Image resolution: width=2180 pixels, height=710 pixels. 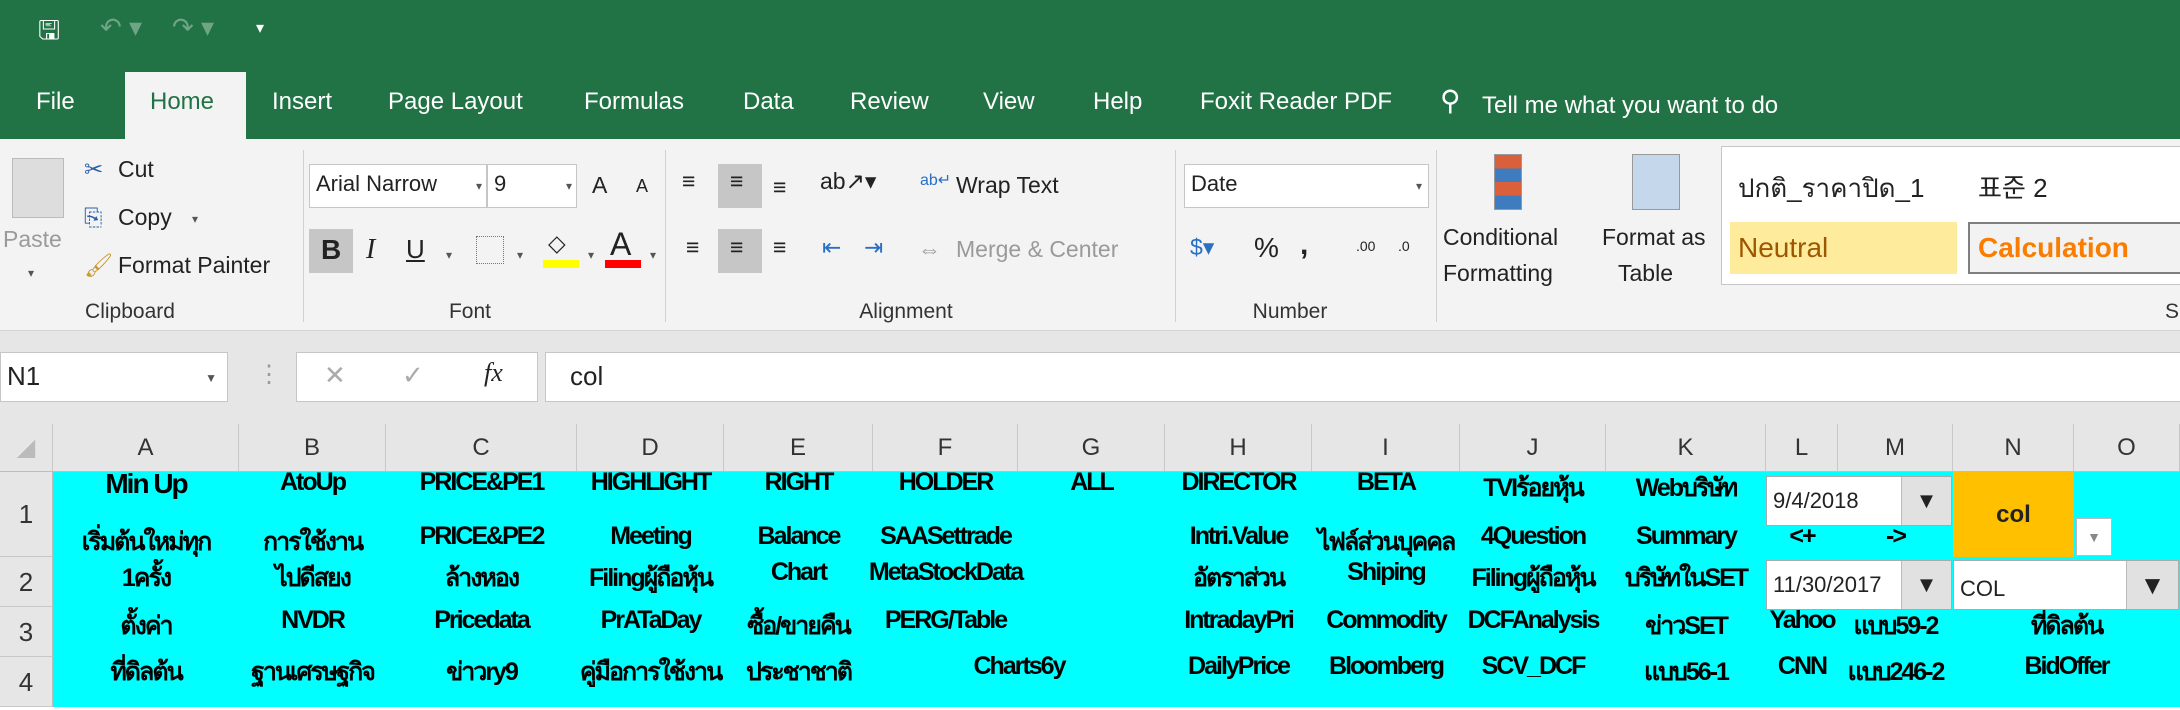 I want to click on cell-link-m: แบบ59-2, so click(x=1897, y=626).